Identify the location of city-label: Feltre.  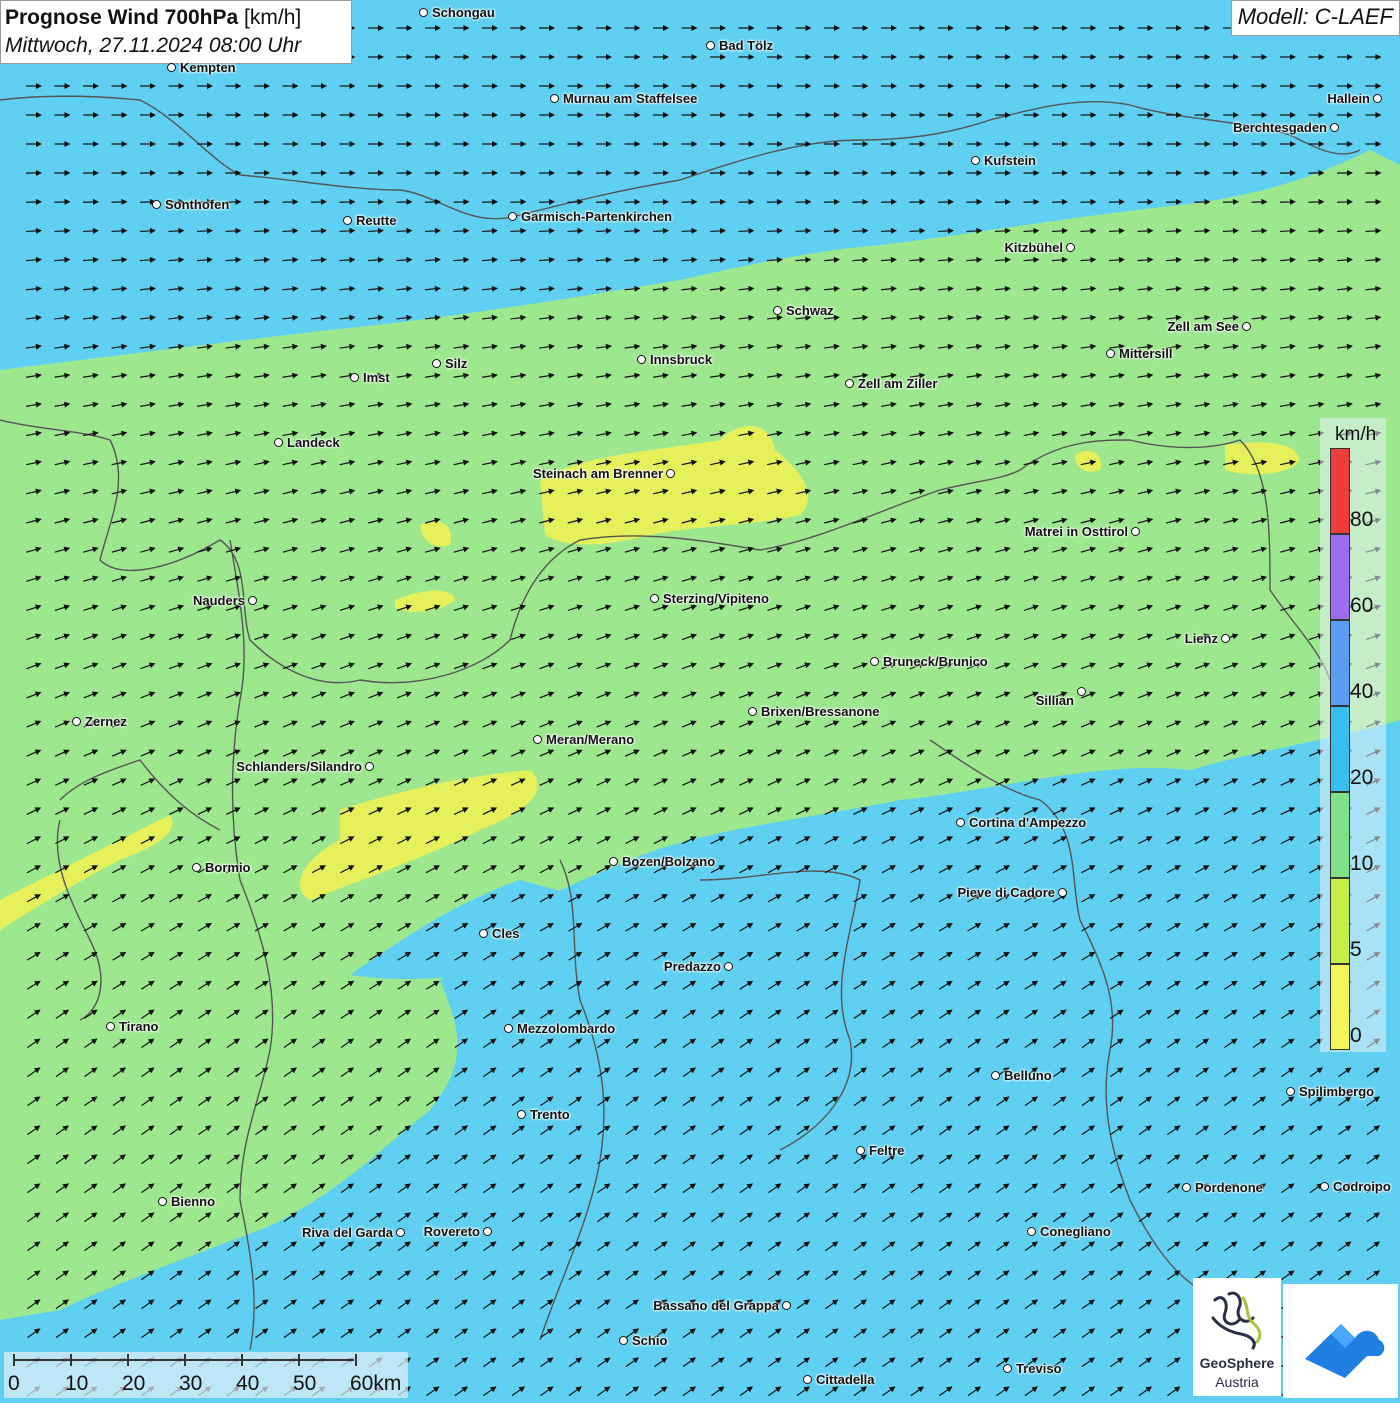
(886, 1151).